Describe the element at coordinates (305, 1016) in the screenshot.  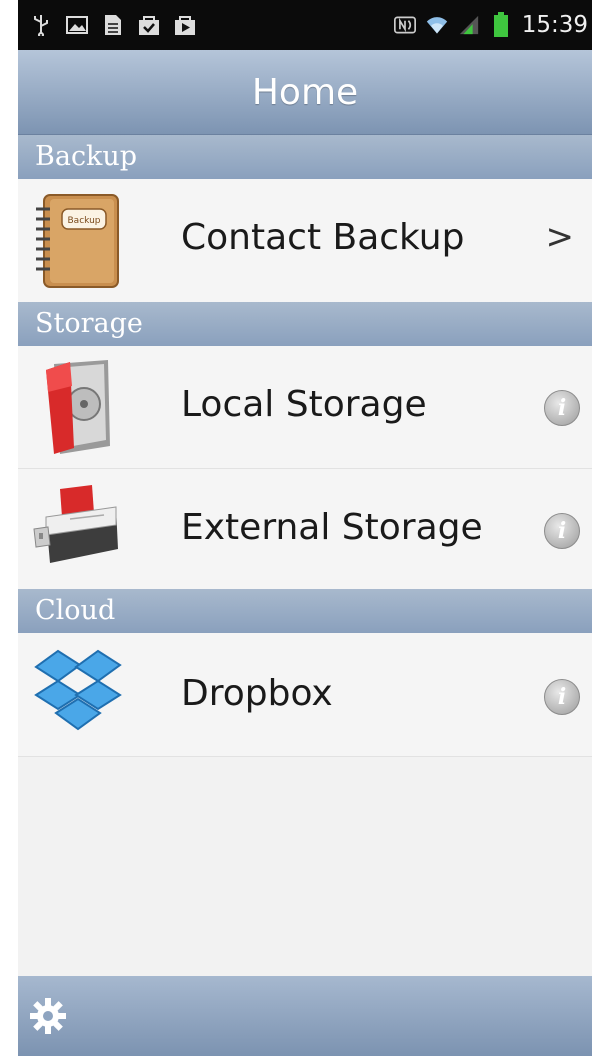
I see `bottom-toolbar` at that location.